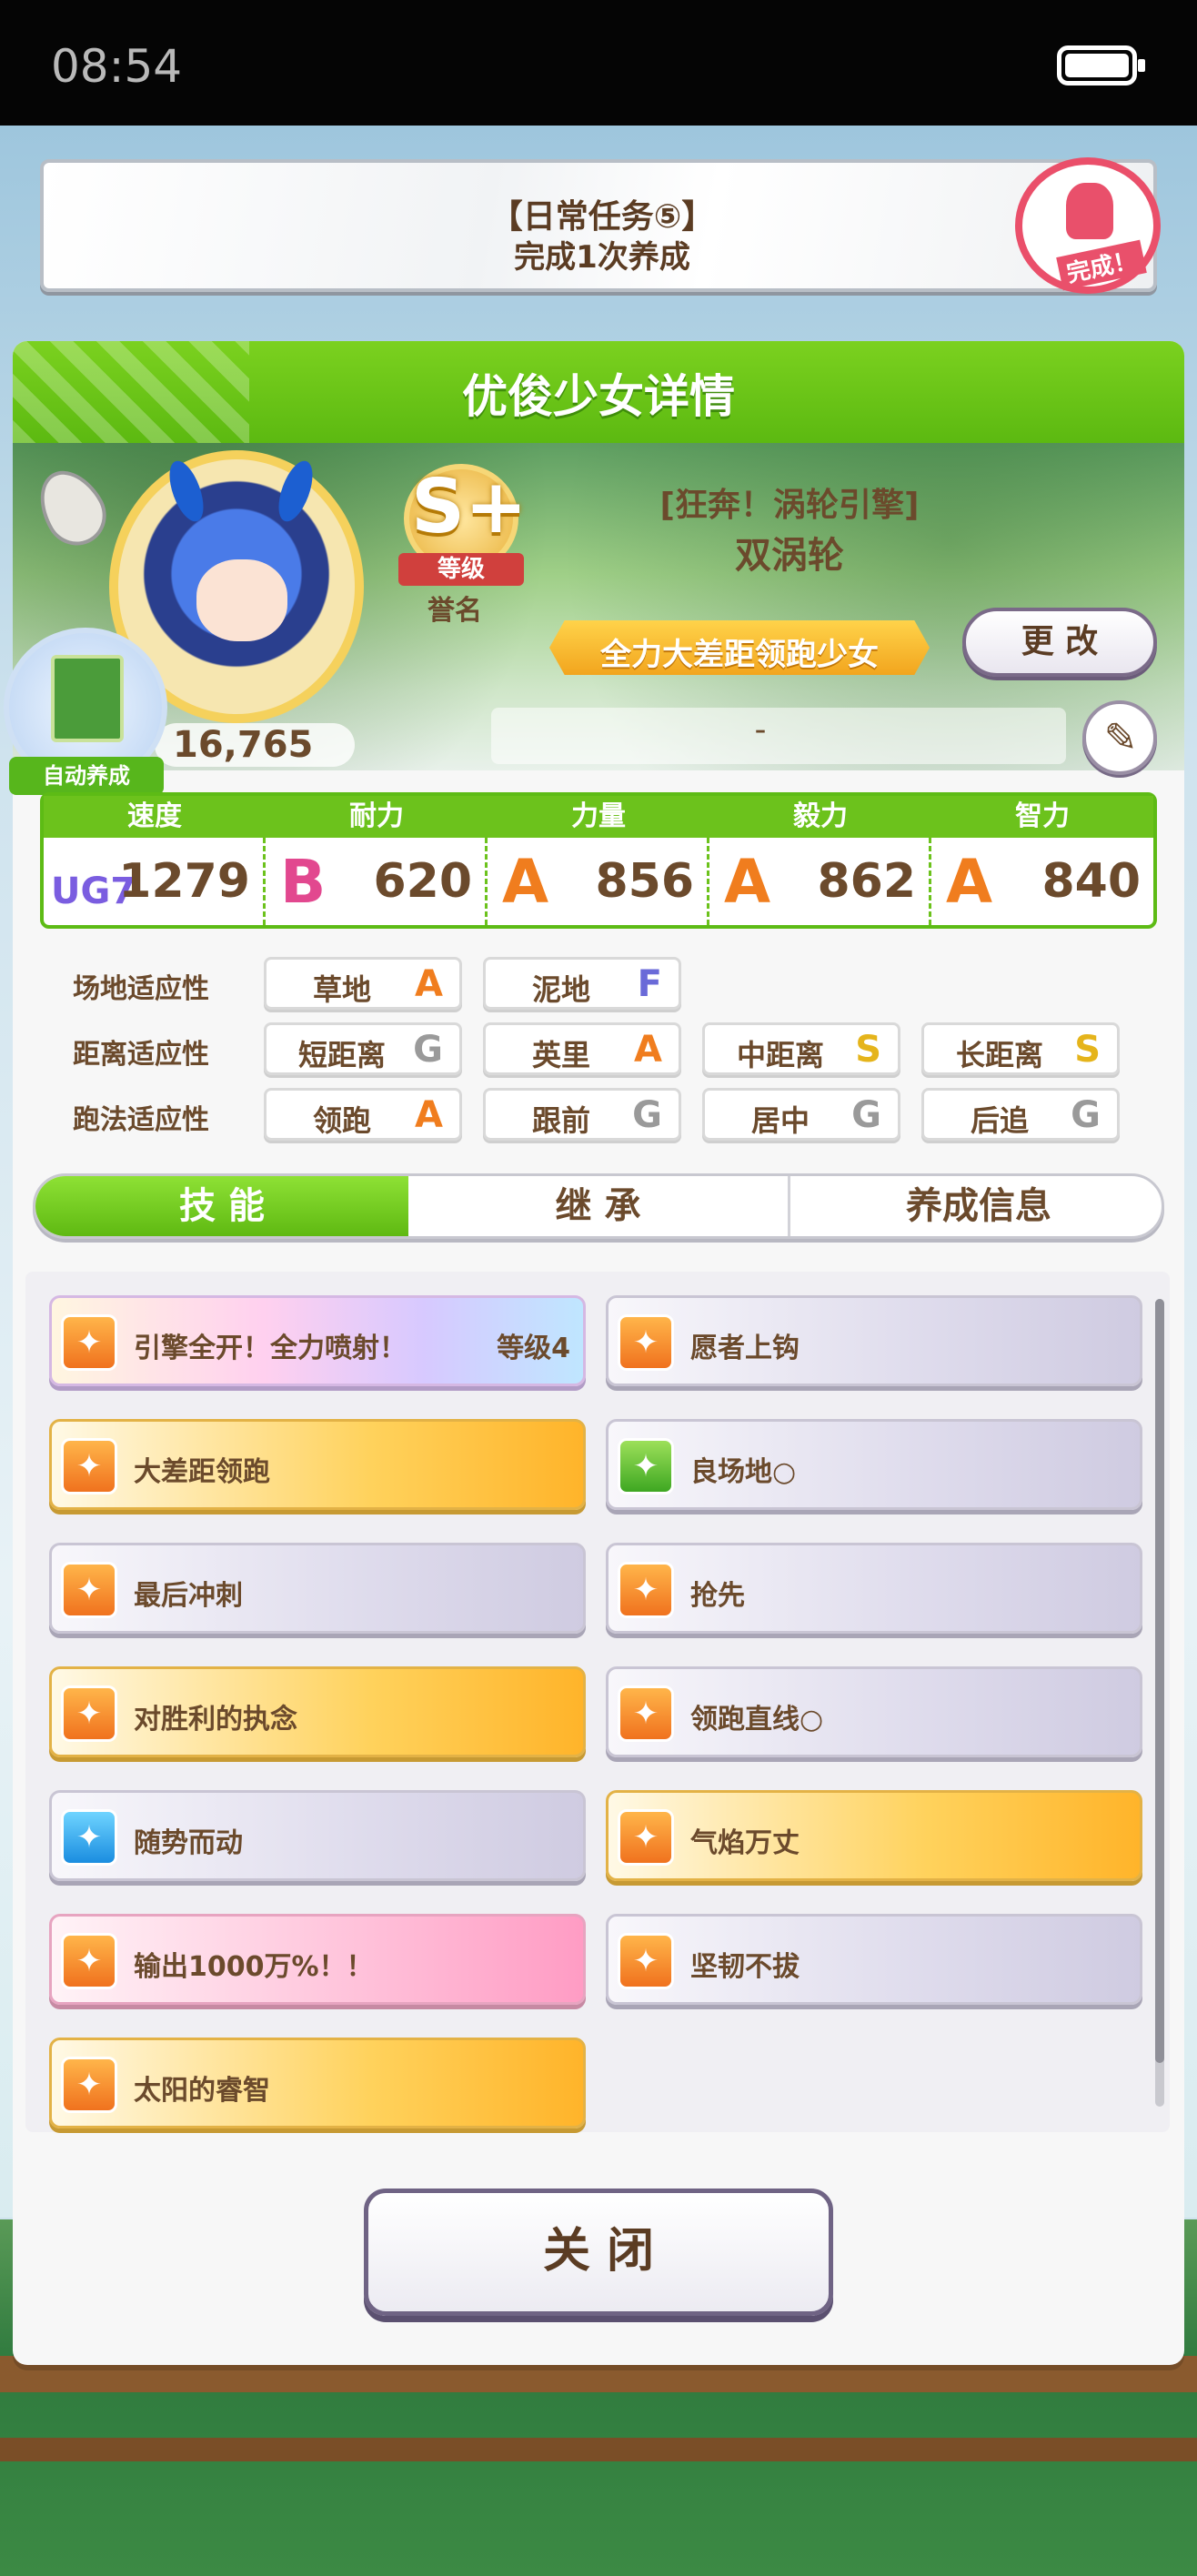 Image resolution: width=1197 pixels, height=2576 pixels. I want to click on edit-memo-button: ✎, so click(1119, 737).